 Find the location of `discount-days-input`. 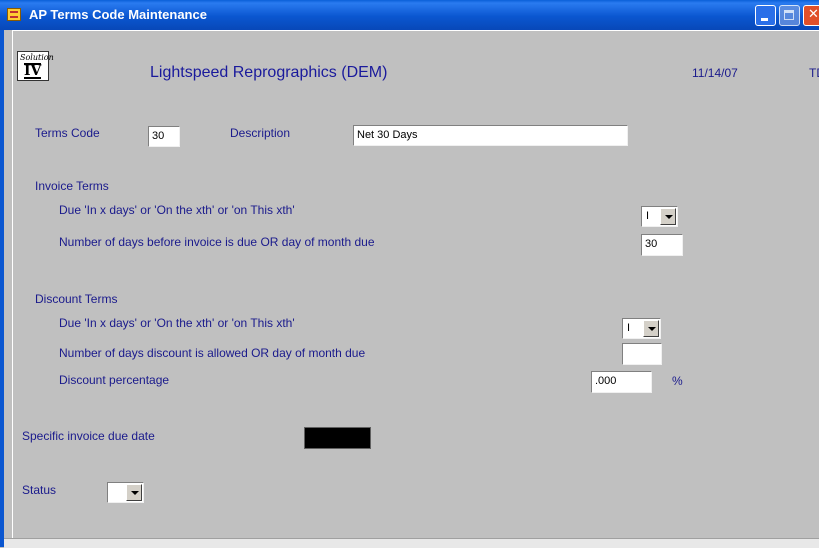

discount-days-input is located at coordinates (642, 354).